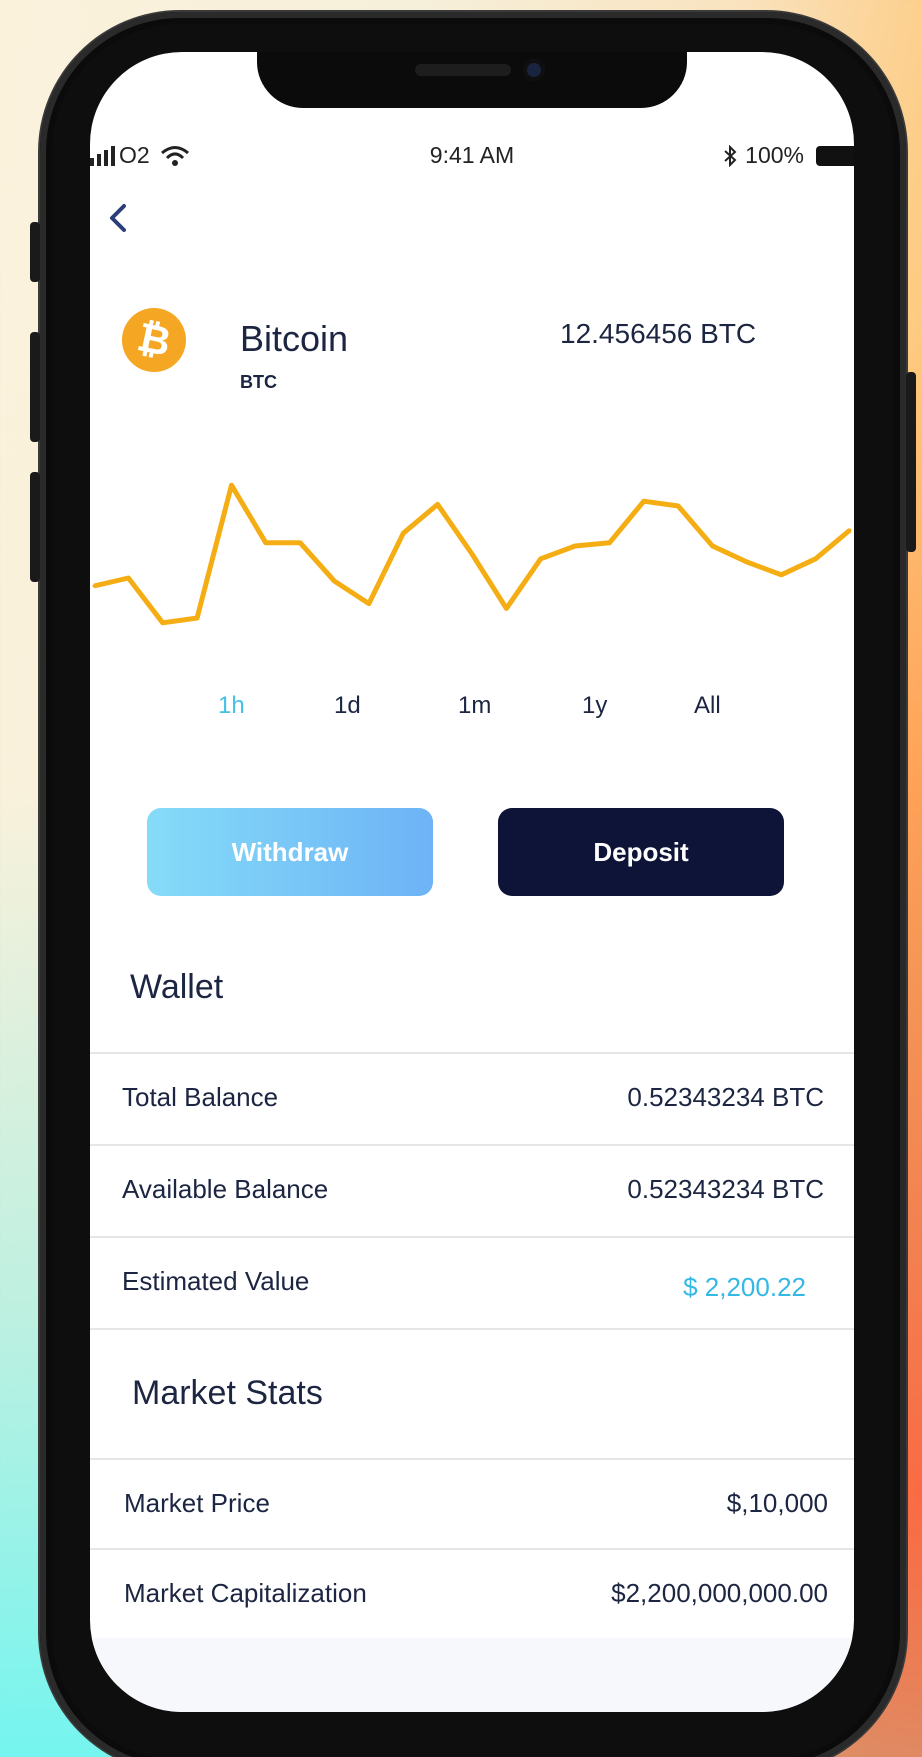 This screenshot has height=1757, width=922. Describe the element at coordinates (35, 252) in the screenshot. I see `mute-switch` at that location.